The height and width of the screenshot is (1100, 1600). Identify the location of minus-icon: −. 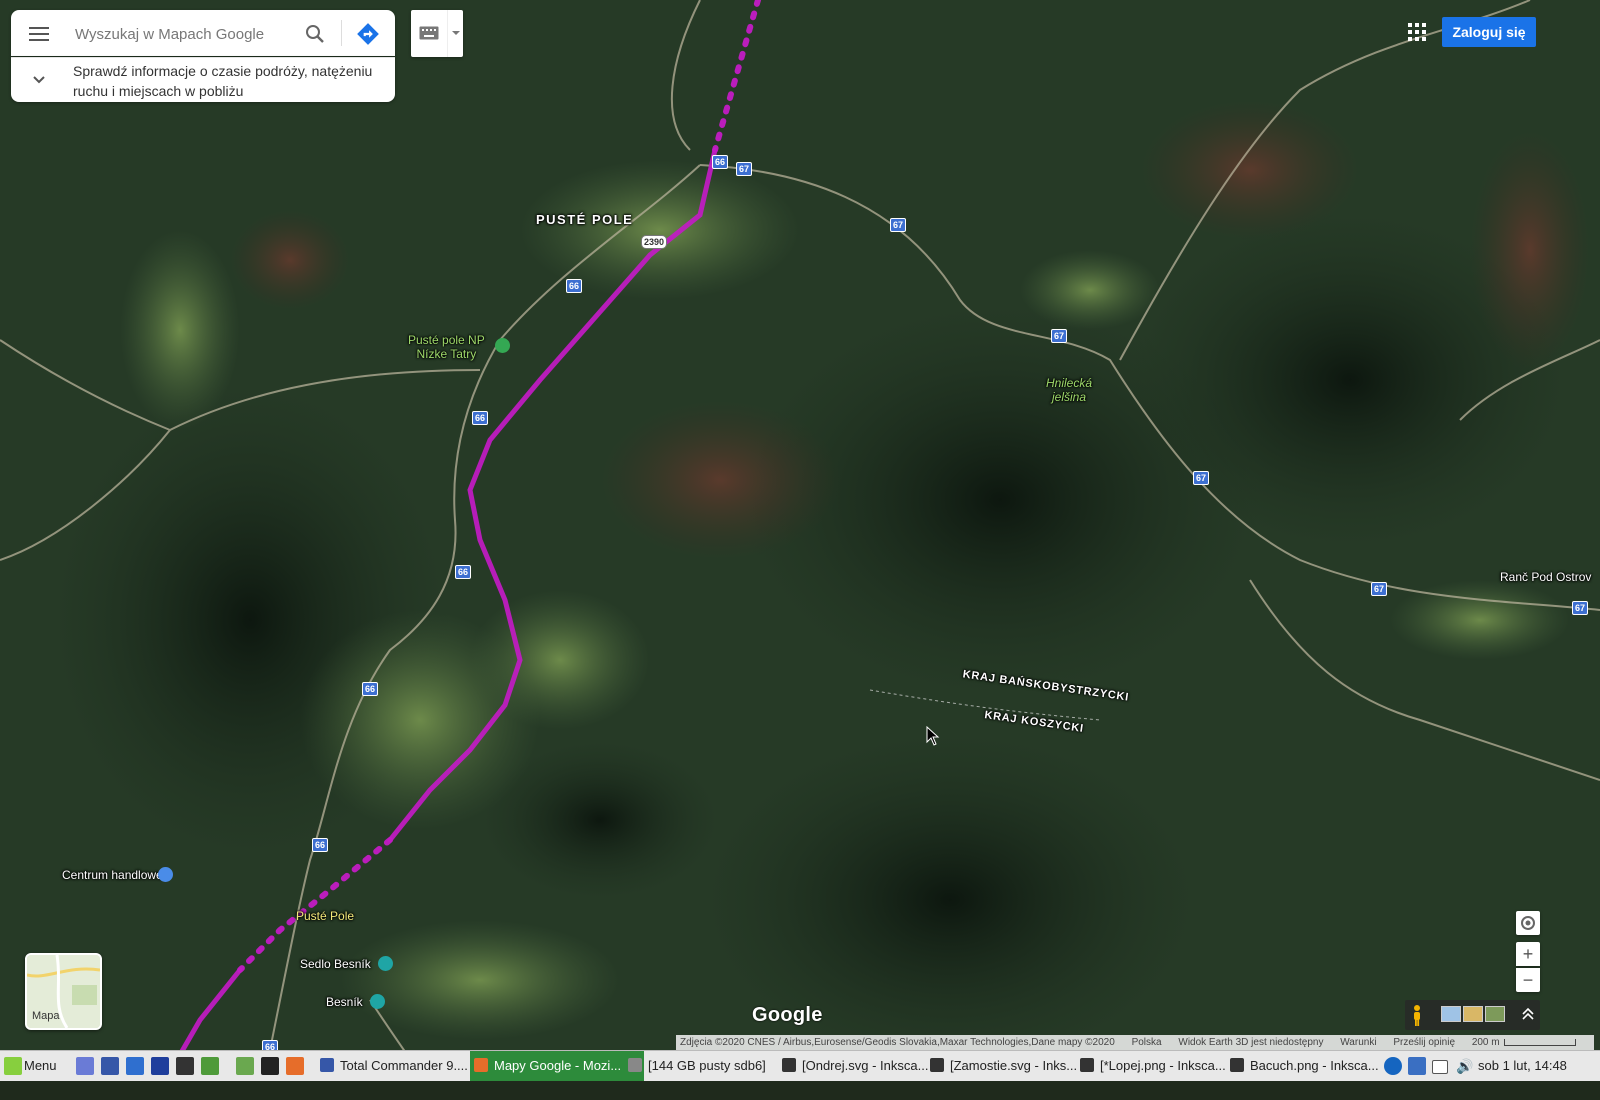
(1528, 980).